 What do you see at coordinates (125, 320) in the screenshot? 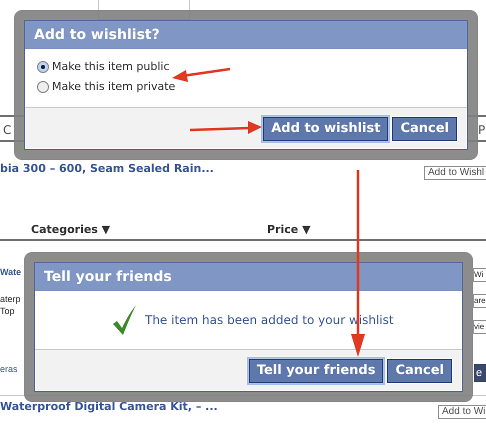
I see `check-icon` at bounding box center [125, 320].